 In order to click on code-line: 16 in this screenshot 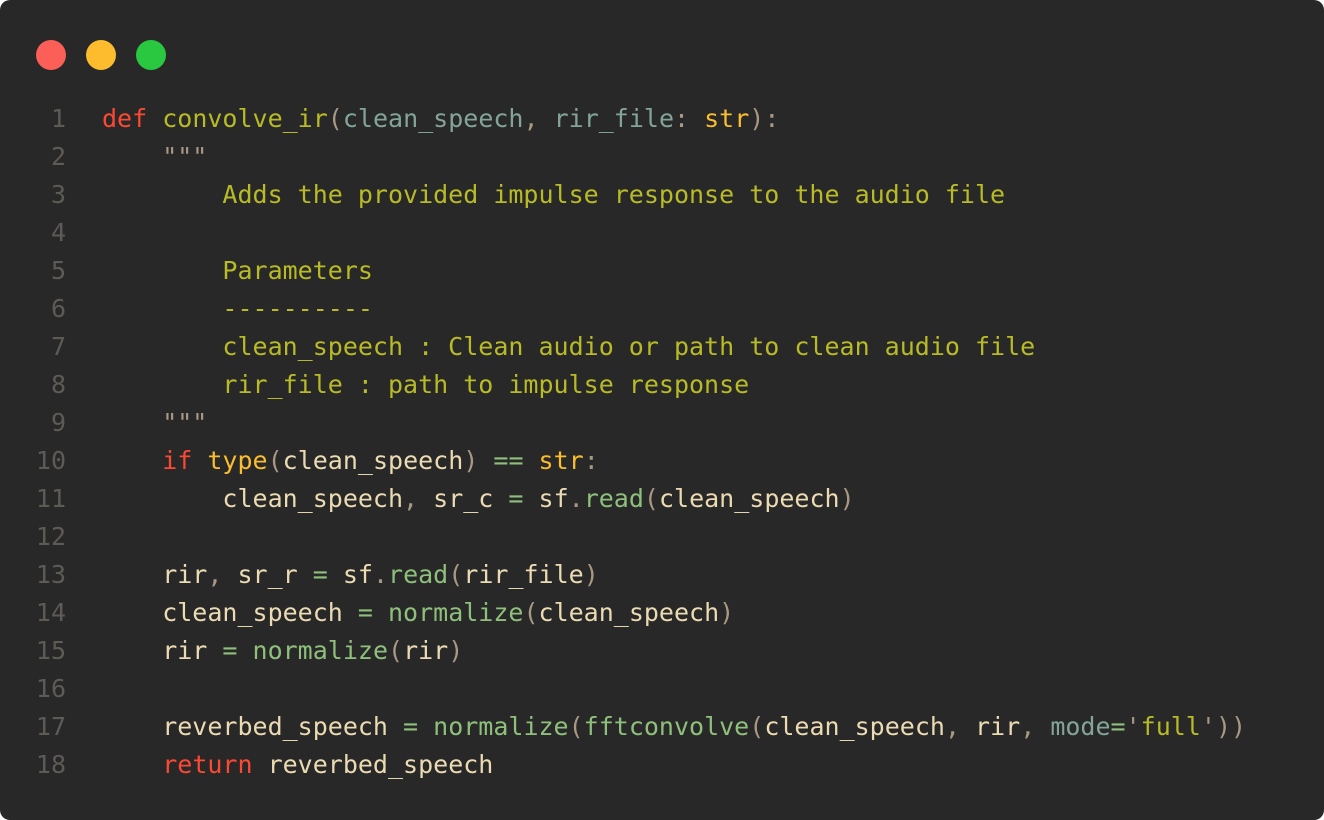, I will do `click(662, 689)`.